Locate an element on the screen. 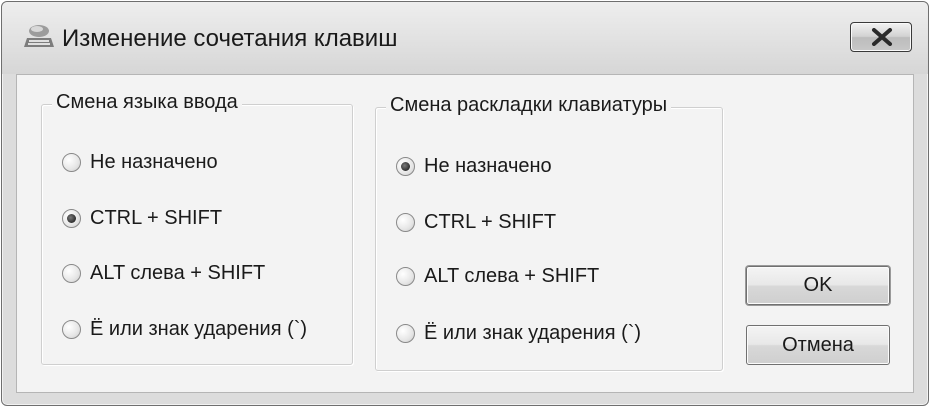 This screenshot has width=932, height=408. keyboard-layout-option-grave: Ё или знак ударения (`) is located at coordinates (518, 333).